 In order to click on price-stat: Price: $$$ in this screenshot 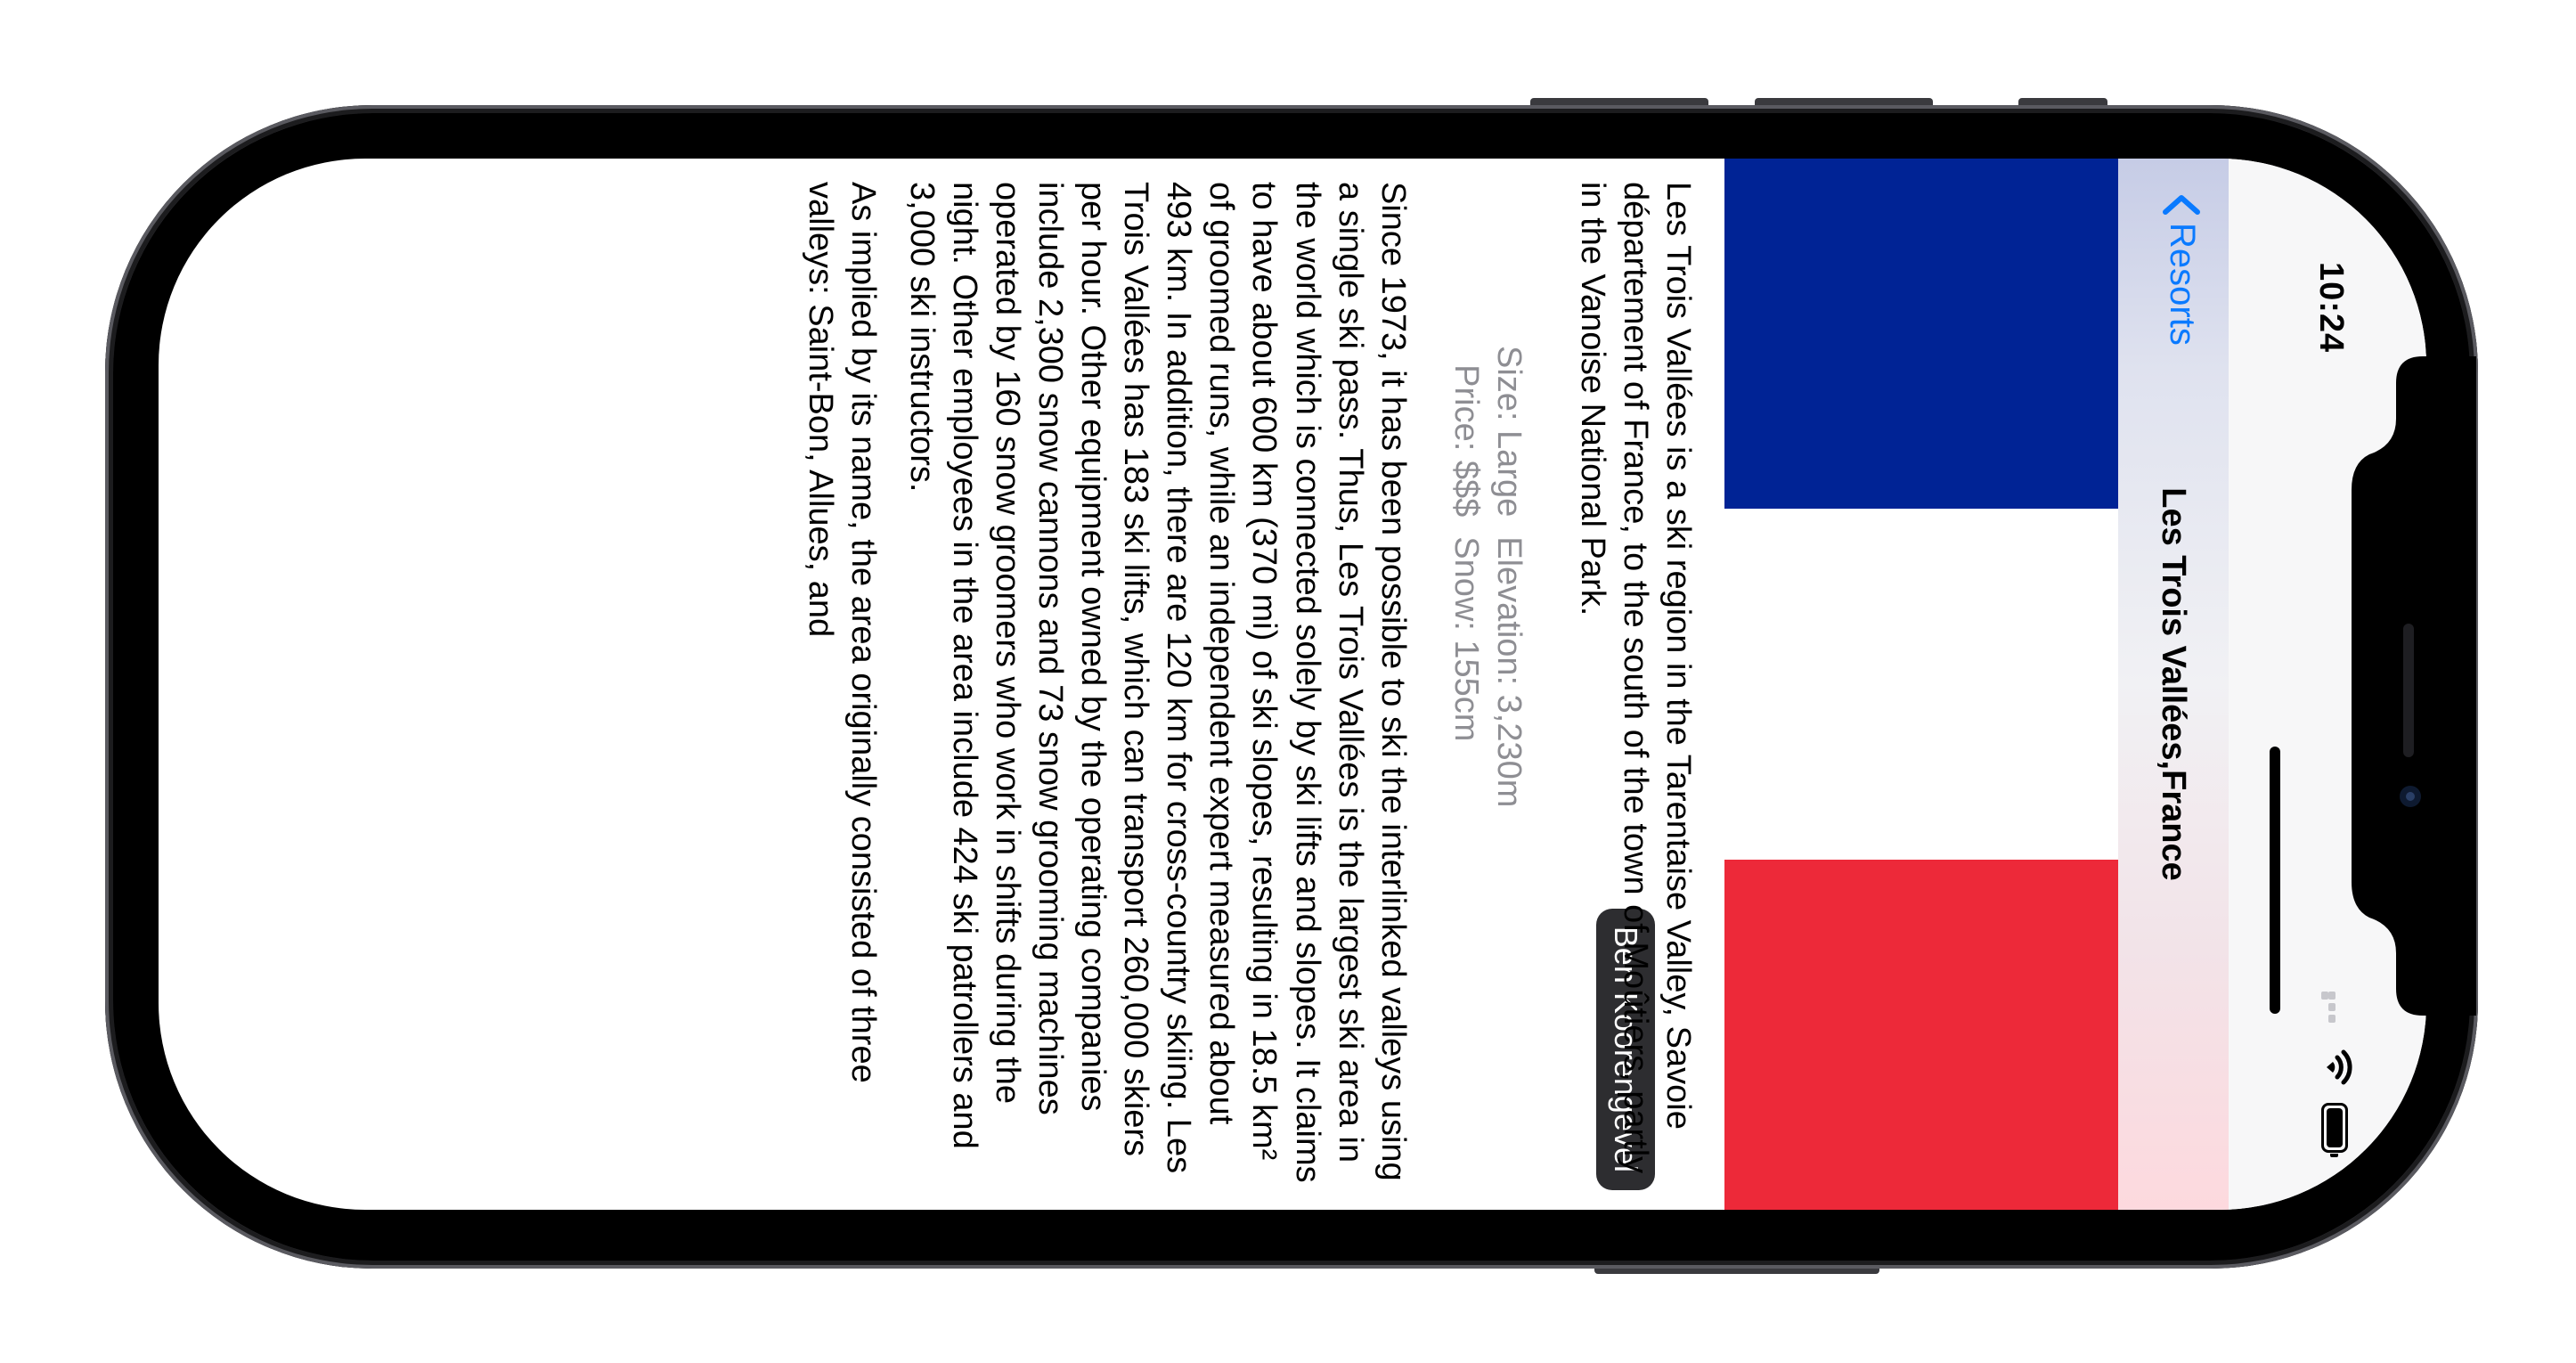, I will do `click(1466, 441)`.